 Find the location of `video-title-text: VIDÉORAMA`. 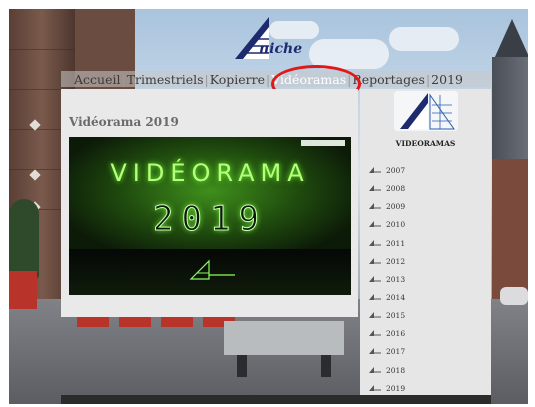

video-title-text: VIDÉORAMA is located at coordinates (210, 173).